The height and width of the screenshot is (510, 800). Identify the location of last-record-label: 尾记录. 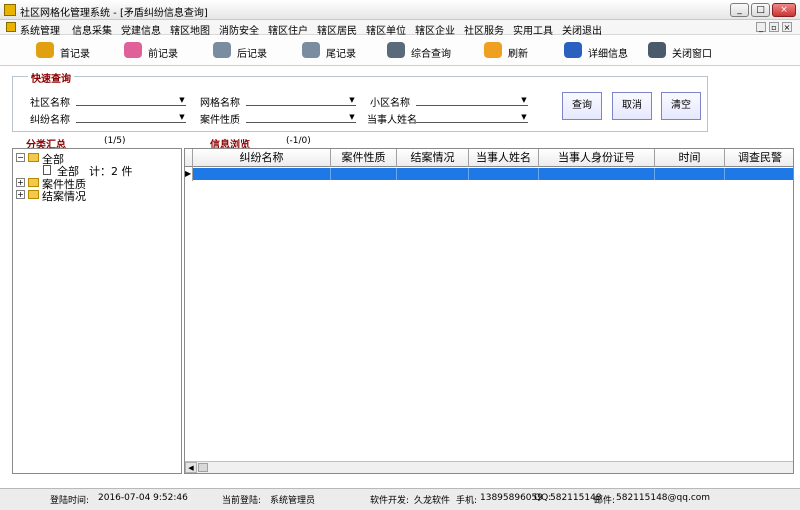
(341, 54).